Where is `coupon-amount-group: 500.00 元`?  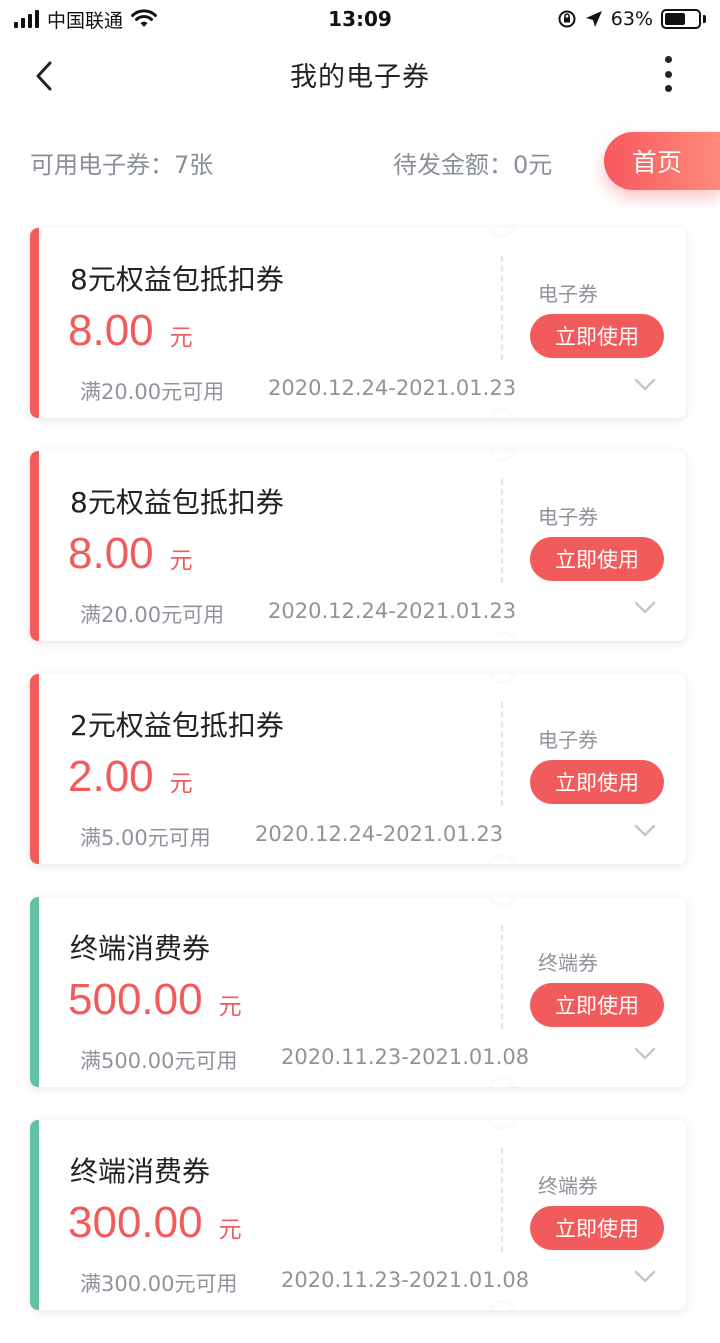 coupon-amount-group: 500.00 元 is located at coordinates (155, 1000).